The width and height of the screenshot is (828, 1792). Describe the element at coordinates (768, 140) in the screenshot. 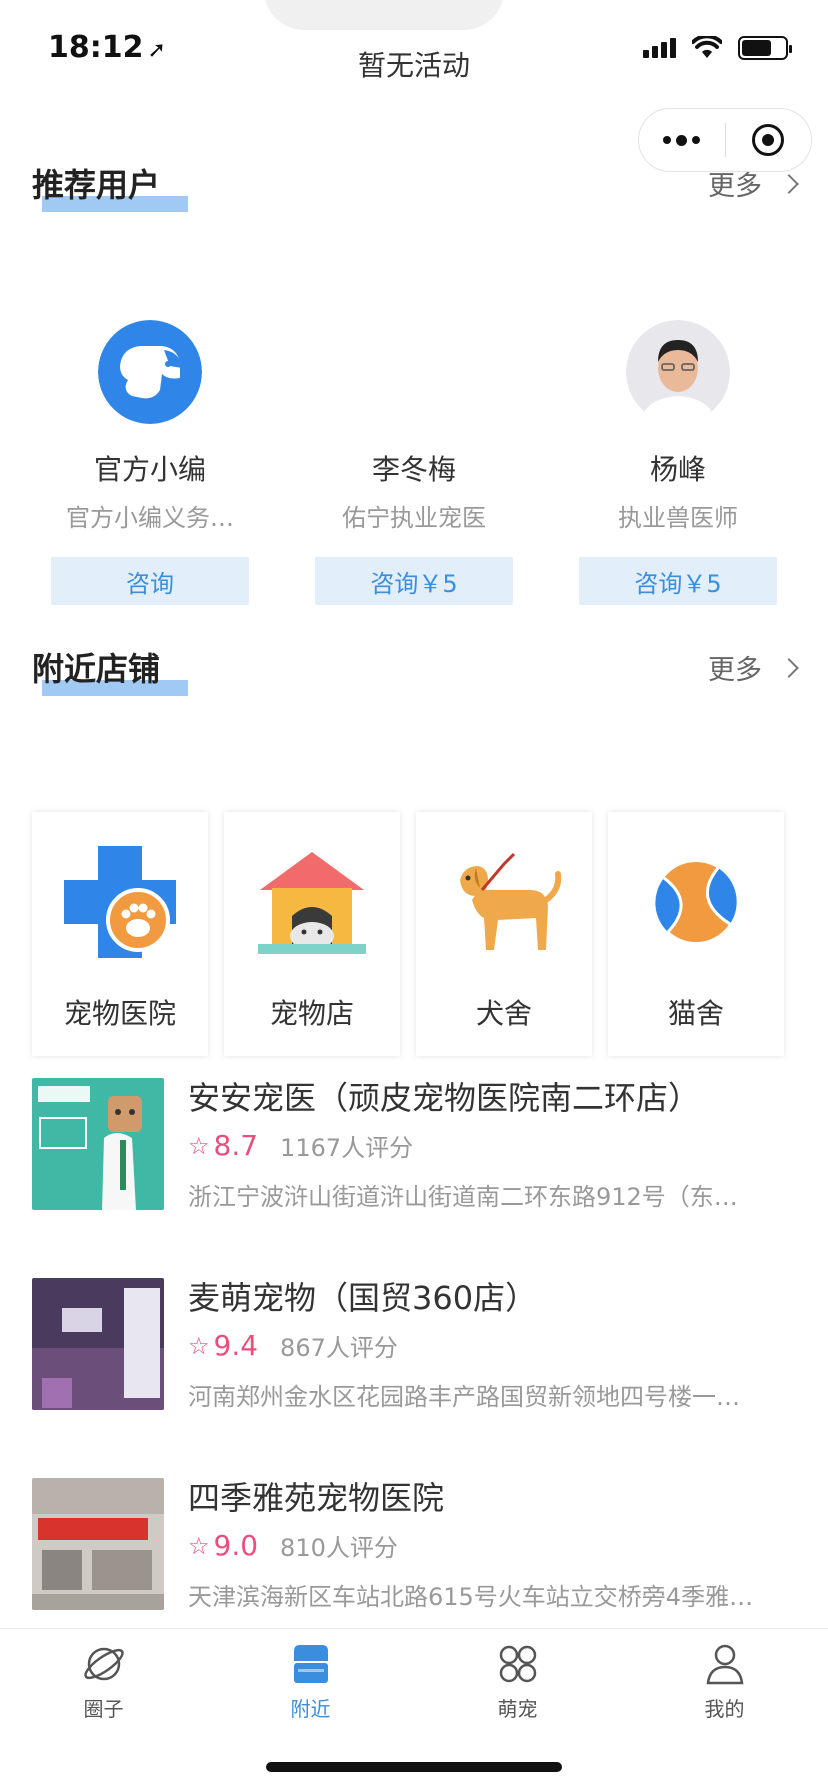

I see `target-icon` at that location.